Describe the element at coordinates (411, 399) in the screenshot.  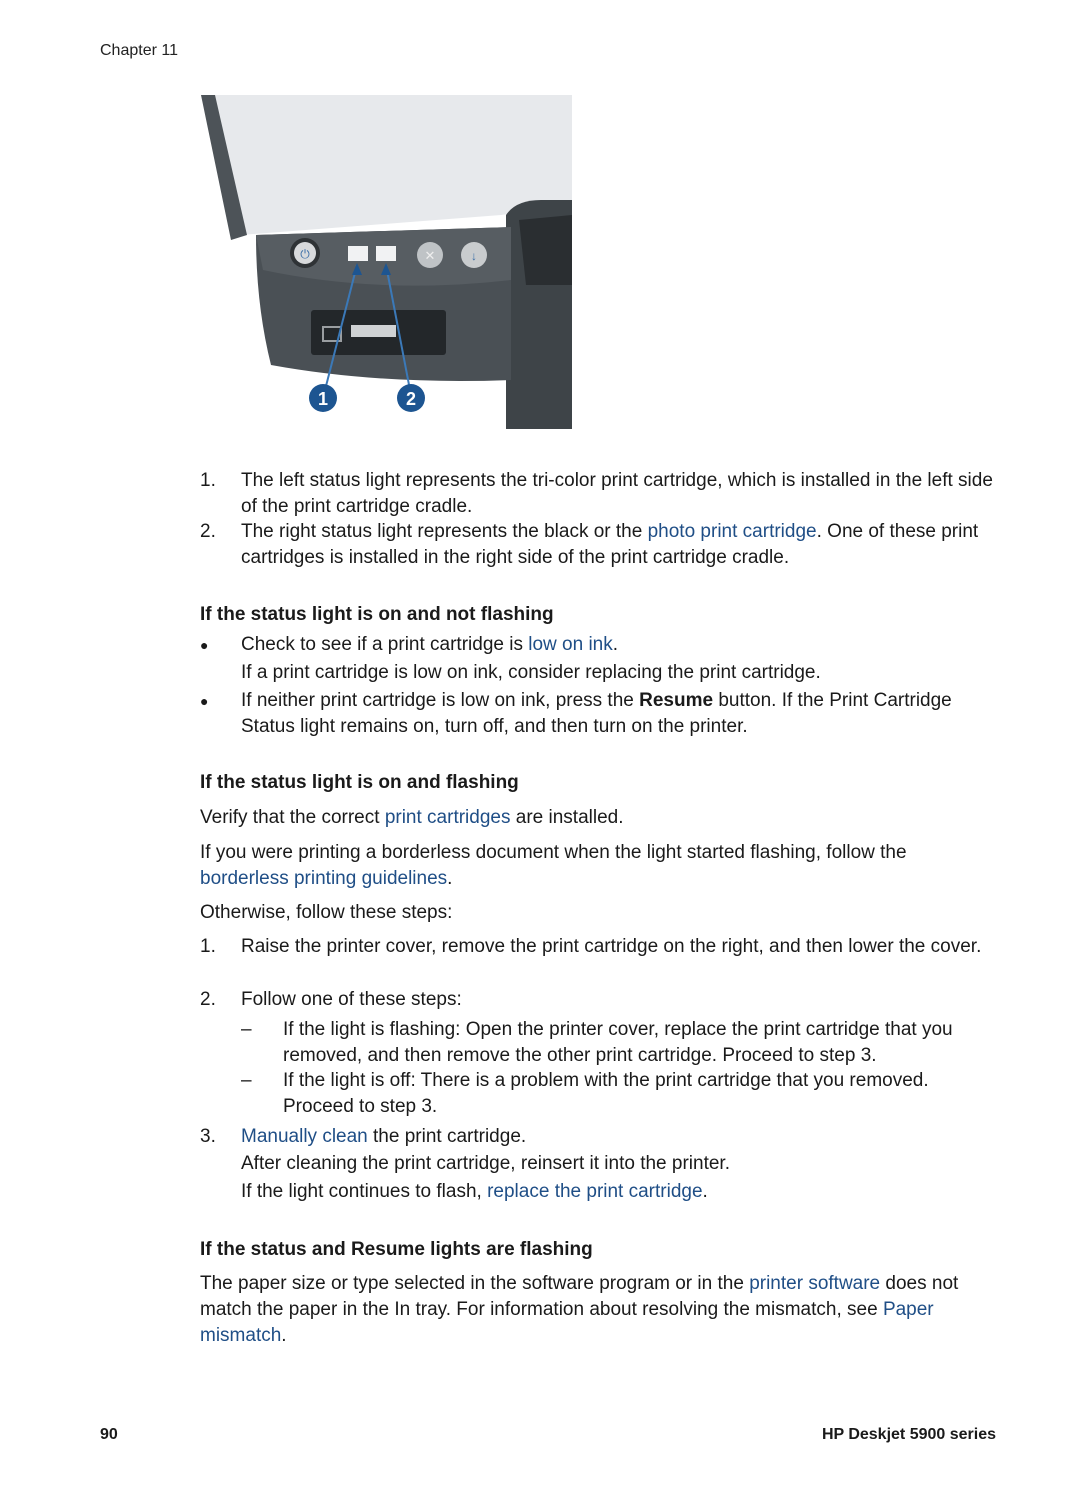
I see `callout-2-label: 2` at that location.